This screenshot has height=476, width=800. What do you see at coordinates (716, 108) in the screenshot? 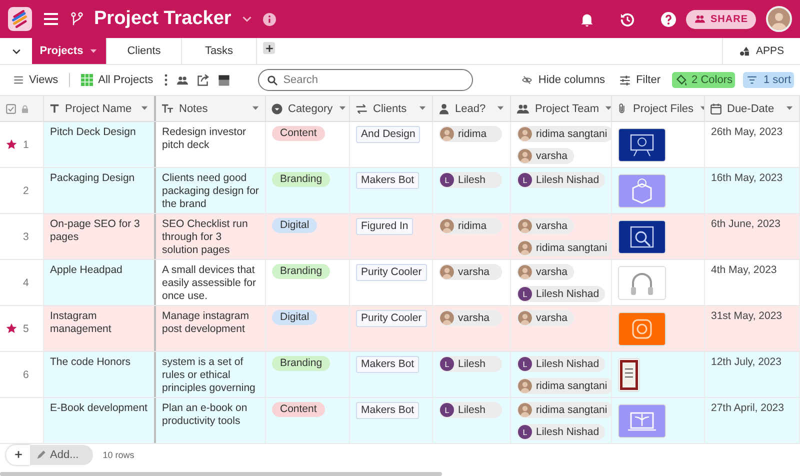
I see `calendar-icon` at bounding box center [716, 108].